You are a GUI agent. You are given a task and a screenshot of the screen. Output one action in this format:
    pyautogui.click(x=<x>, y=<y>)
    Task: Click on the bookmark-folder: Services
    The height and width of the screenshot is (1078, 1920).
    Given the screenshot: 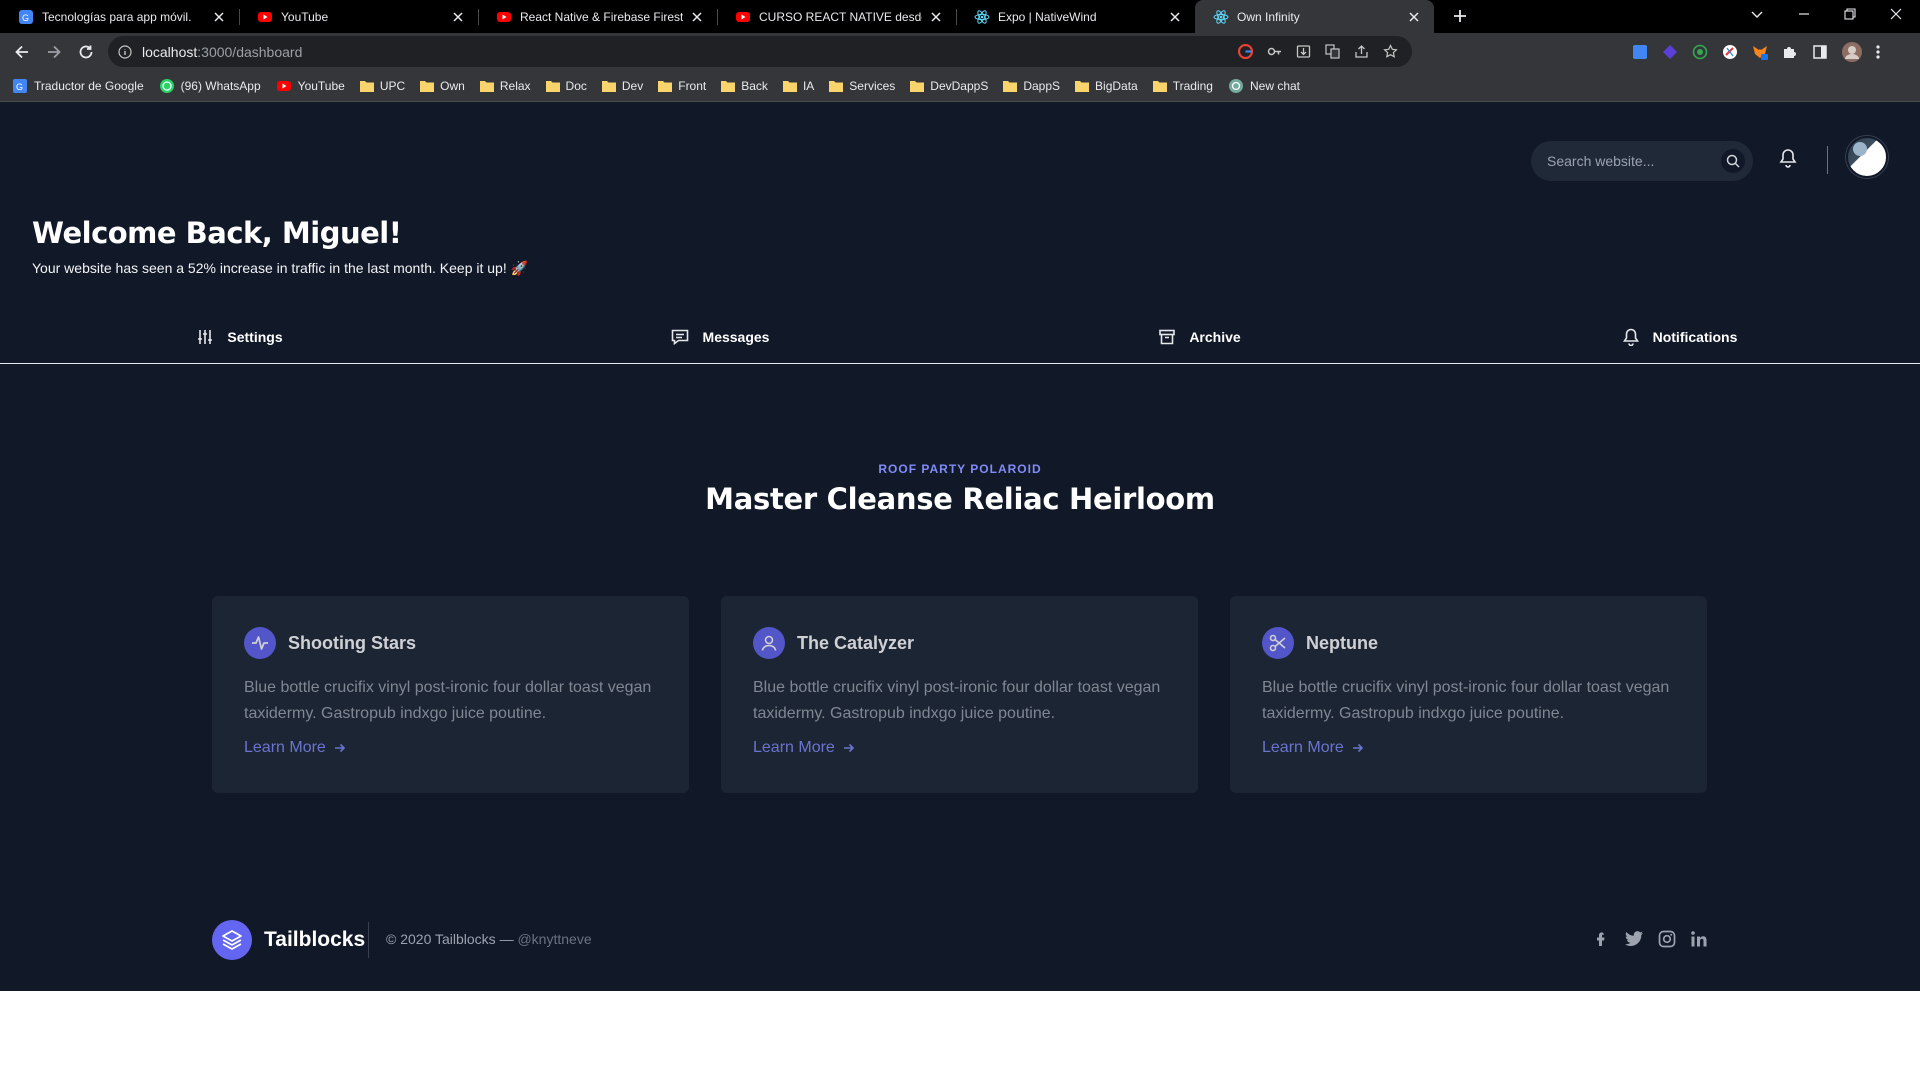 What is the action you would take?
    pyautogui.click(x=862, y=86)
    